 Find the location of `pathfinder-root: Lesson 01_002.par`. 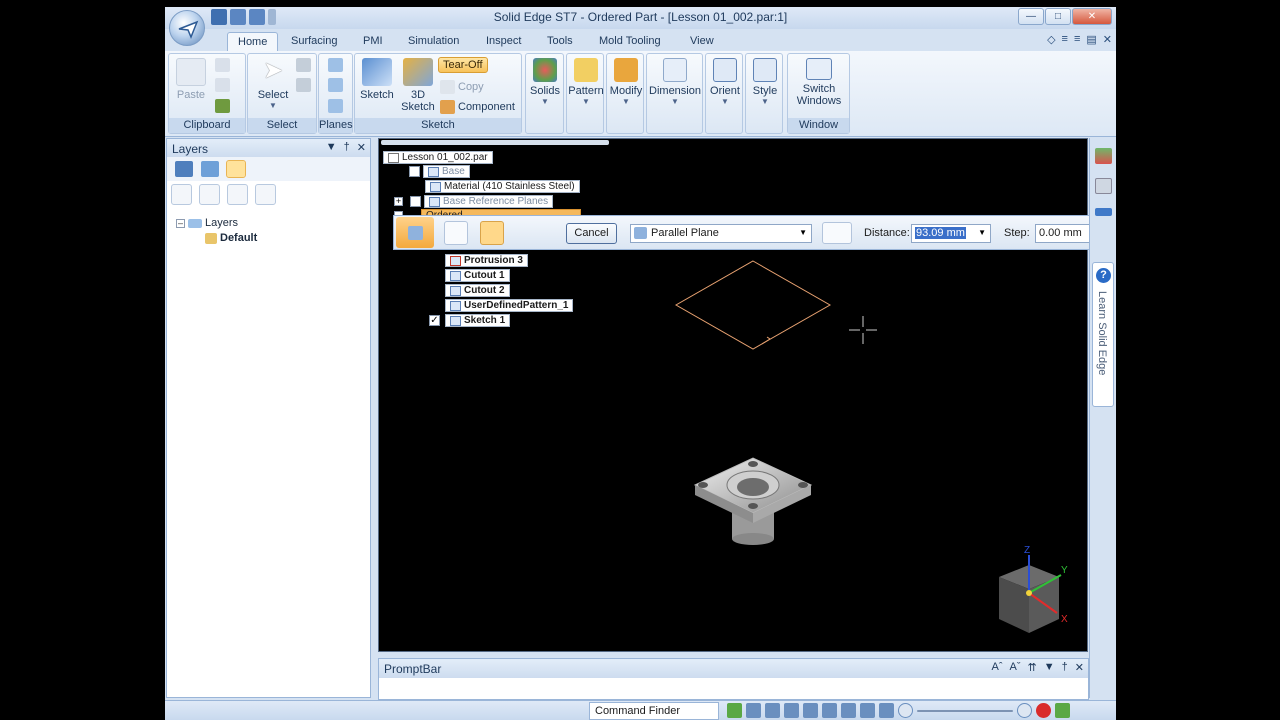

pathfinder-root: Lesson 01_002.par is located at coordinates (438, 157).